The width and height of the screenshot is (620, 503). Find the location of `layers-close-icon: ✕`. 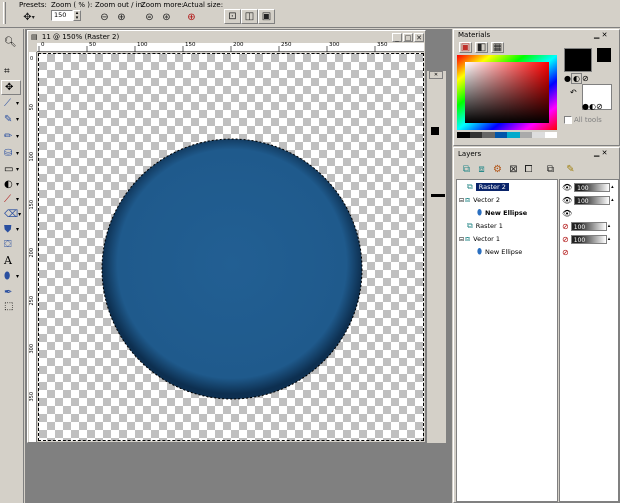

layers-close-icon: ✕ is located at coordinates (605, 153).